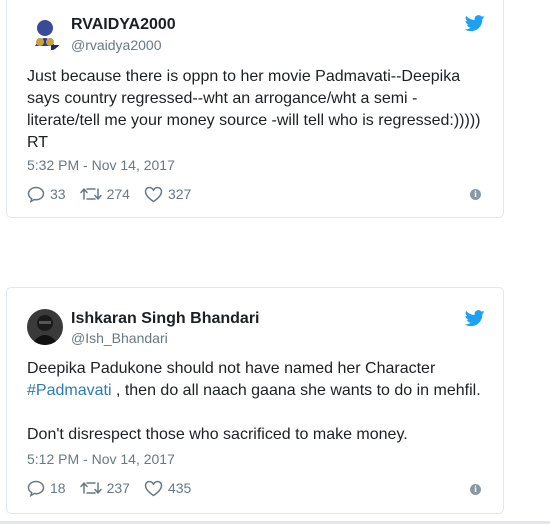 This screenshot has width=550, height=524. Describe the element at coordinates (46, 488) in the screenshot. I see `reply-button: 18` at that location.